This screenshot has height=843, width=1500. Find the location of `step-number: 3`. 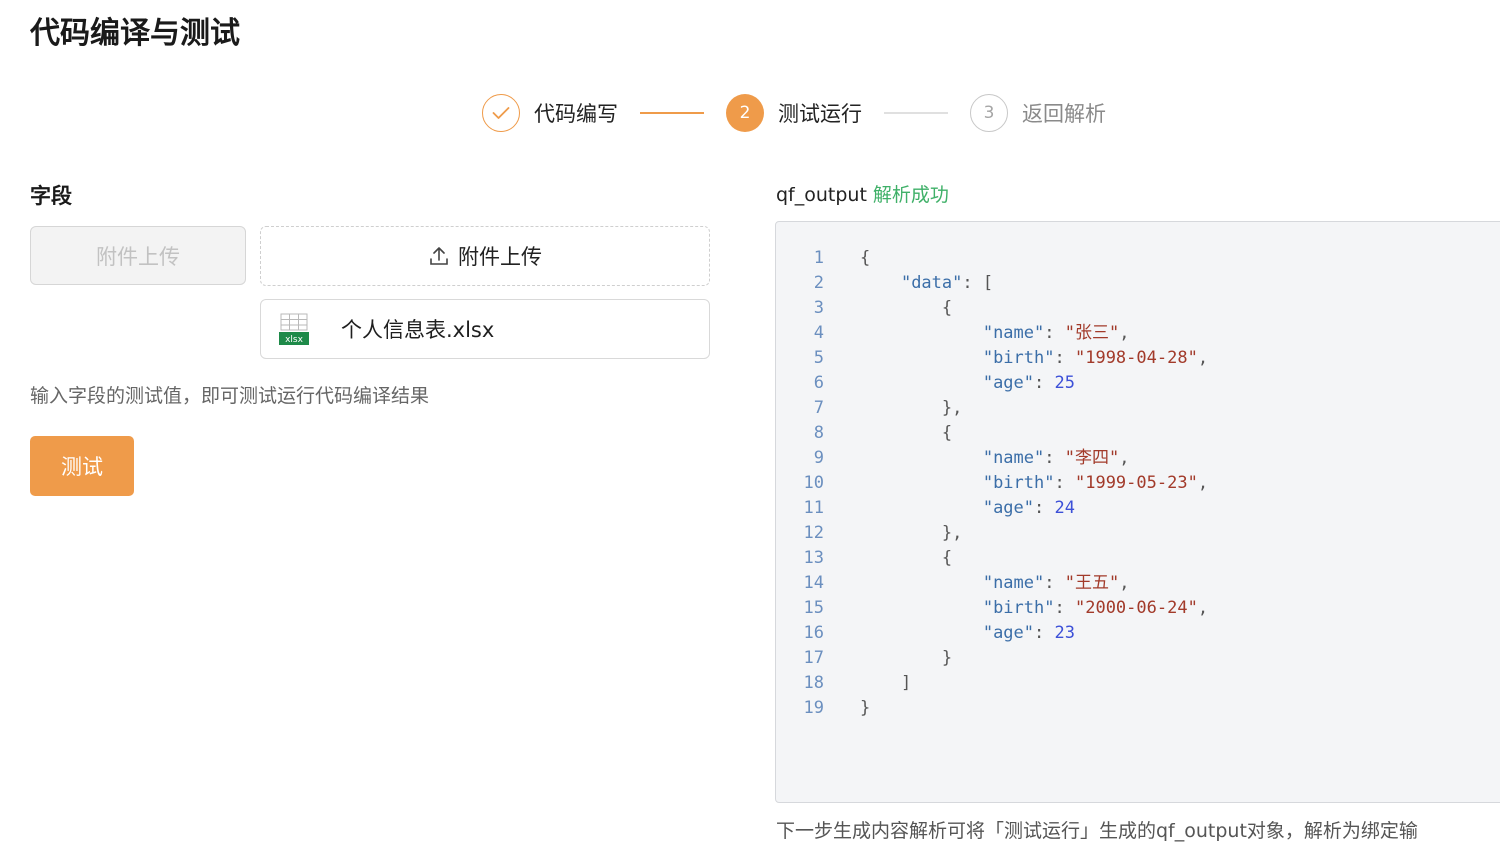

step-number: 3 is located at coordinates (989, 113).